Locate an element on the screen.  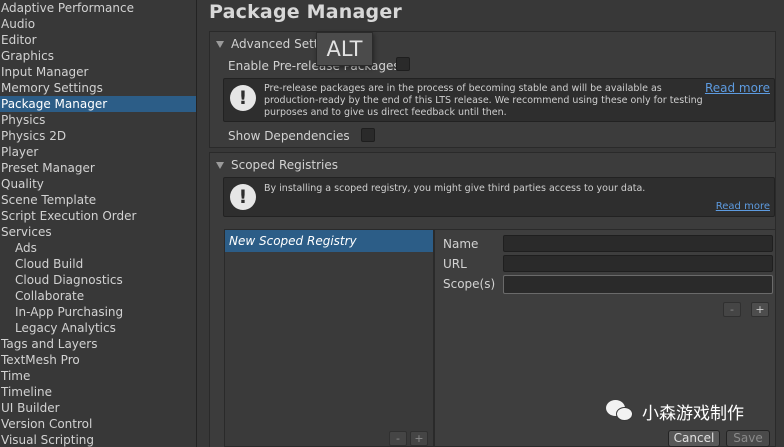
sidebar-item: Cloud Build is located at coordinates (98, 264).